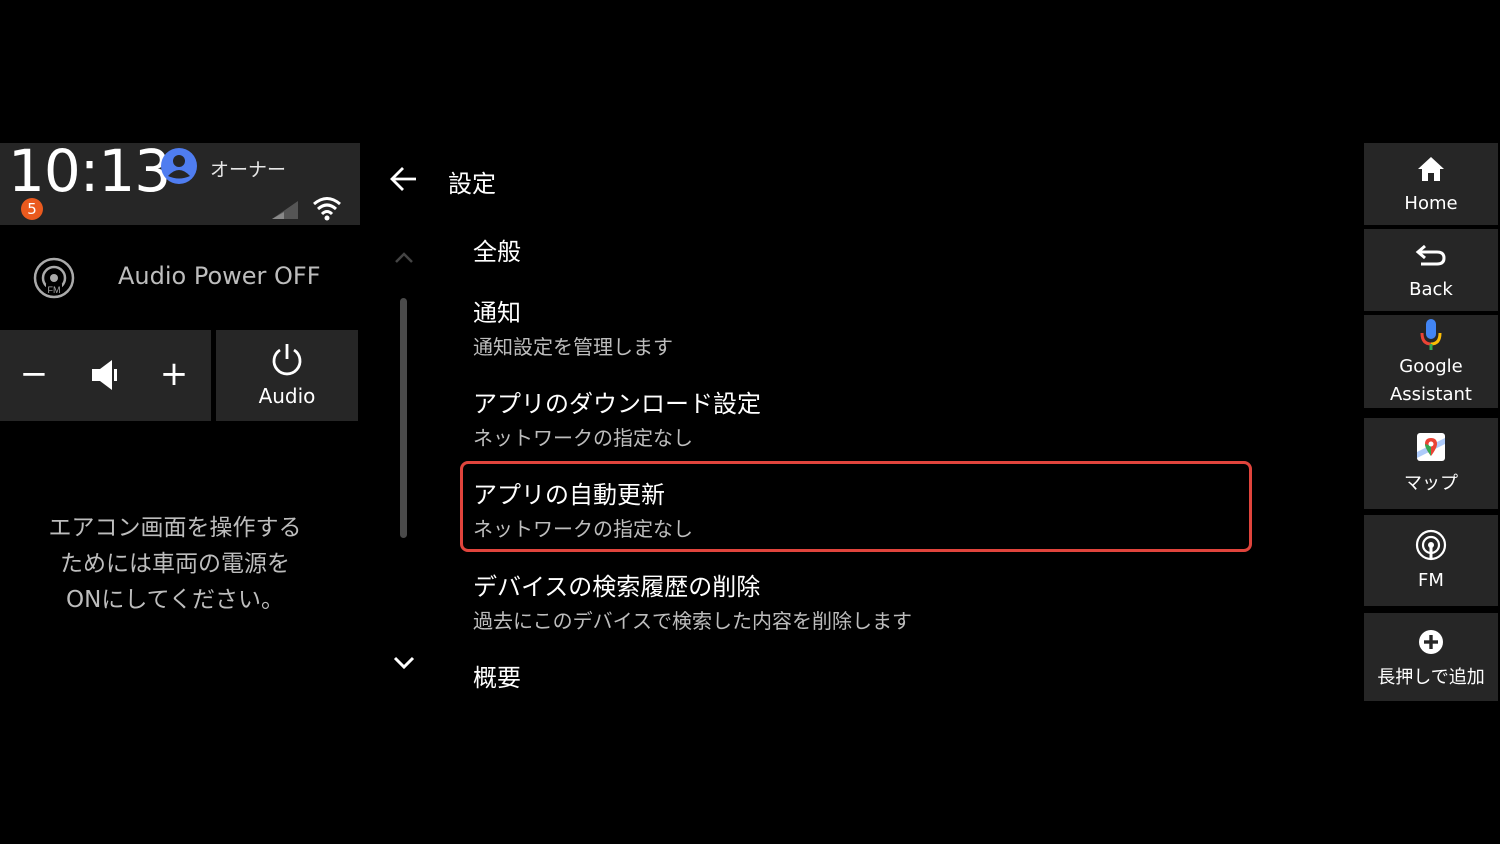 This screenshot has width=1500, height=844. What do you see at coordinates (573, 347) in the screenshot?
I see `setting-subtitle: 通知設定を管理します` at bounding box center [573, 347].